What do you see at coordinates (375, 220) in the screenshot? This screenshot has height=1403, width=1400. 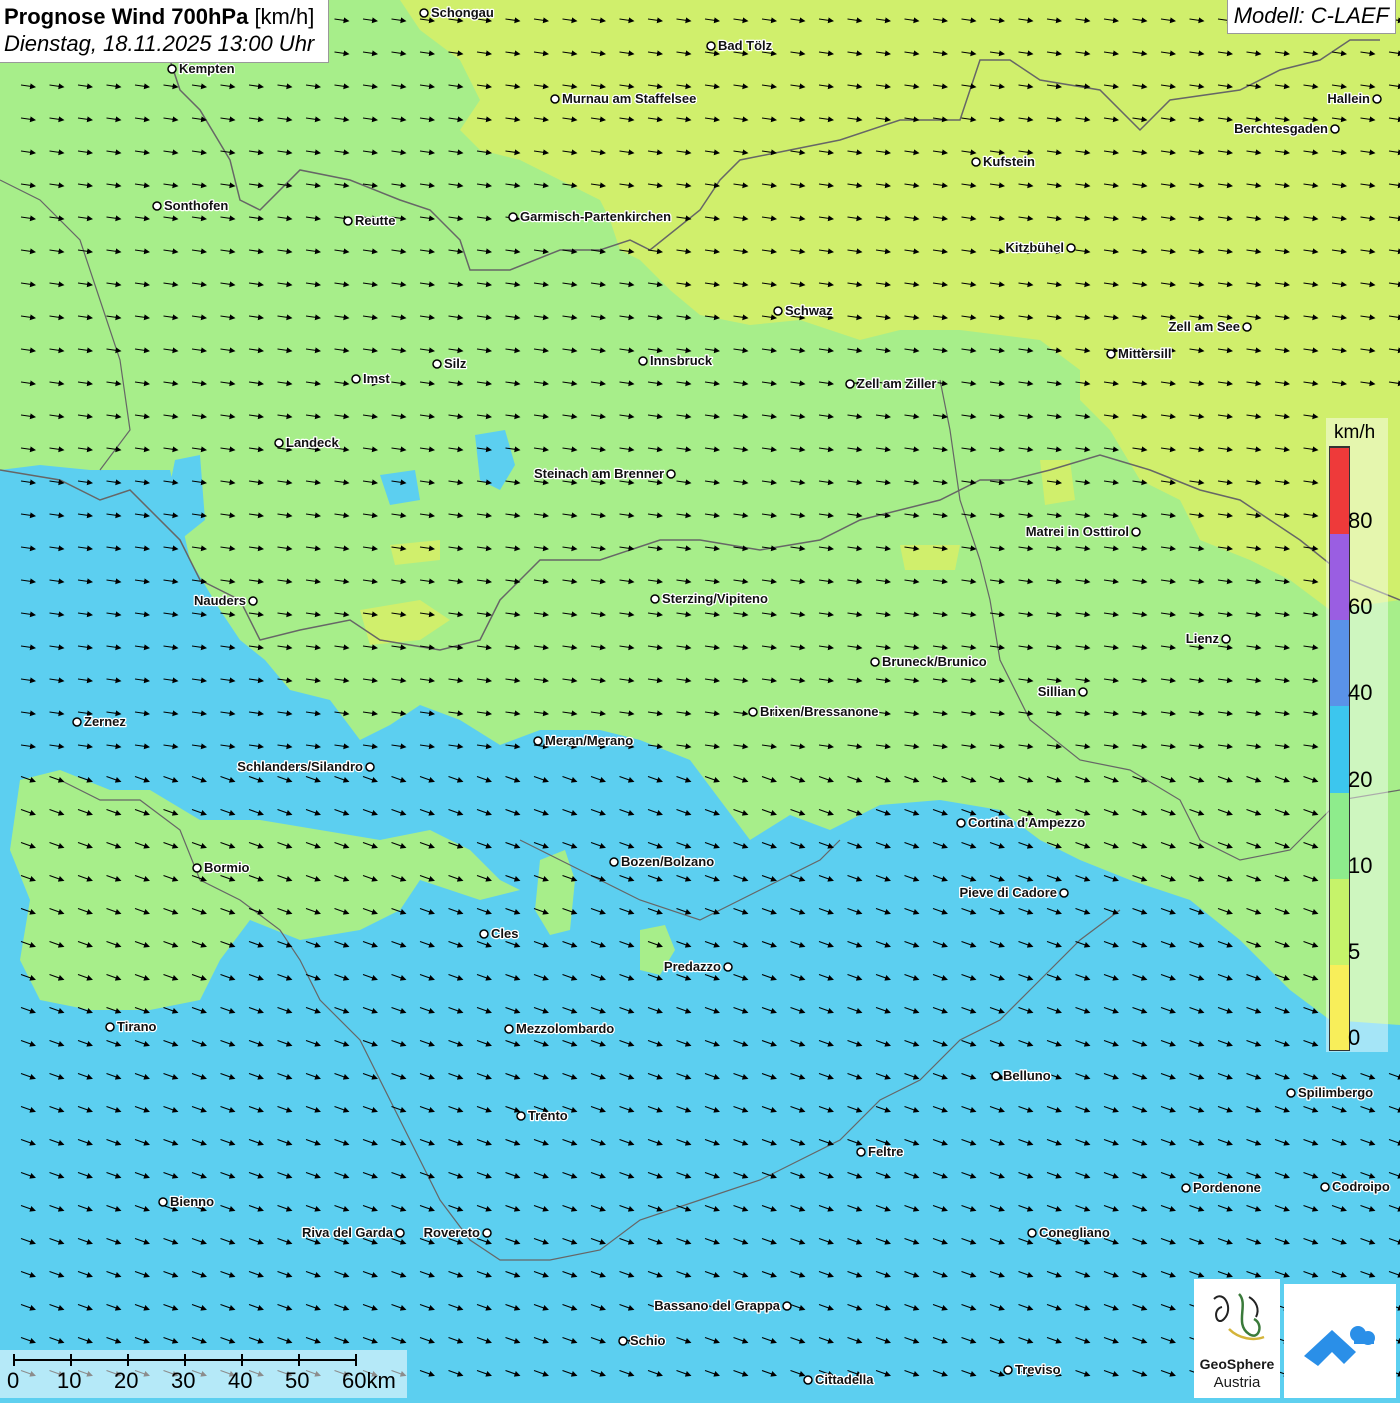 I see `city-label: Reutte` at bounding box center [375, 220].